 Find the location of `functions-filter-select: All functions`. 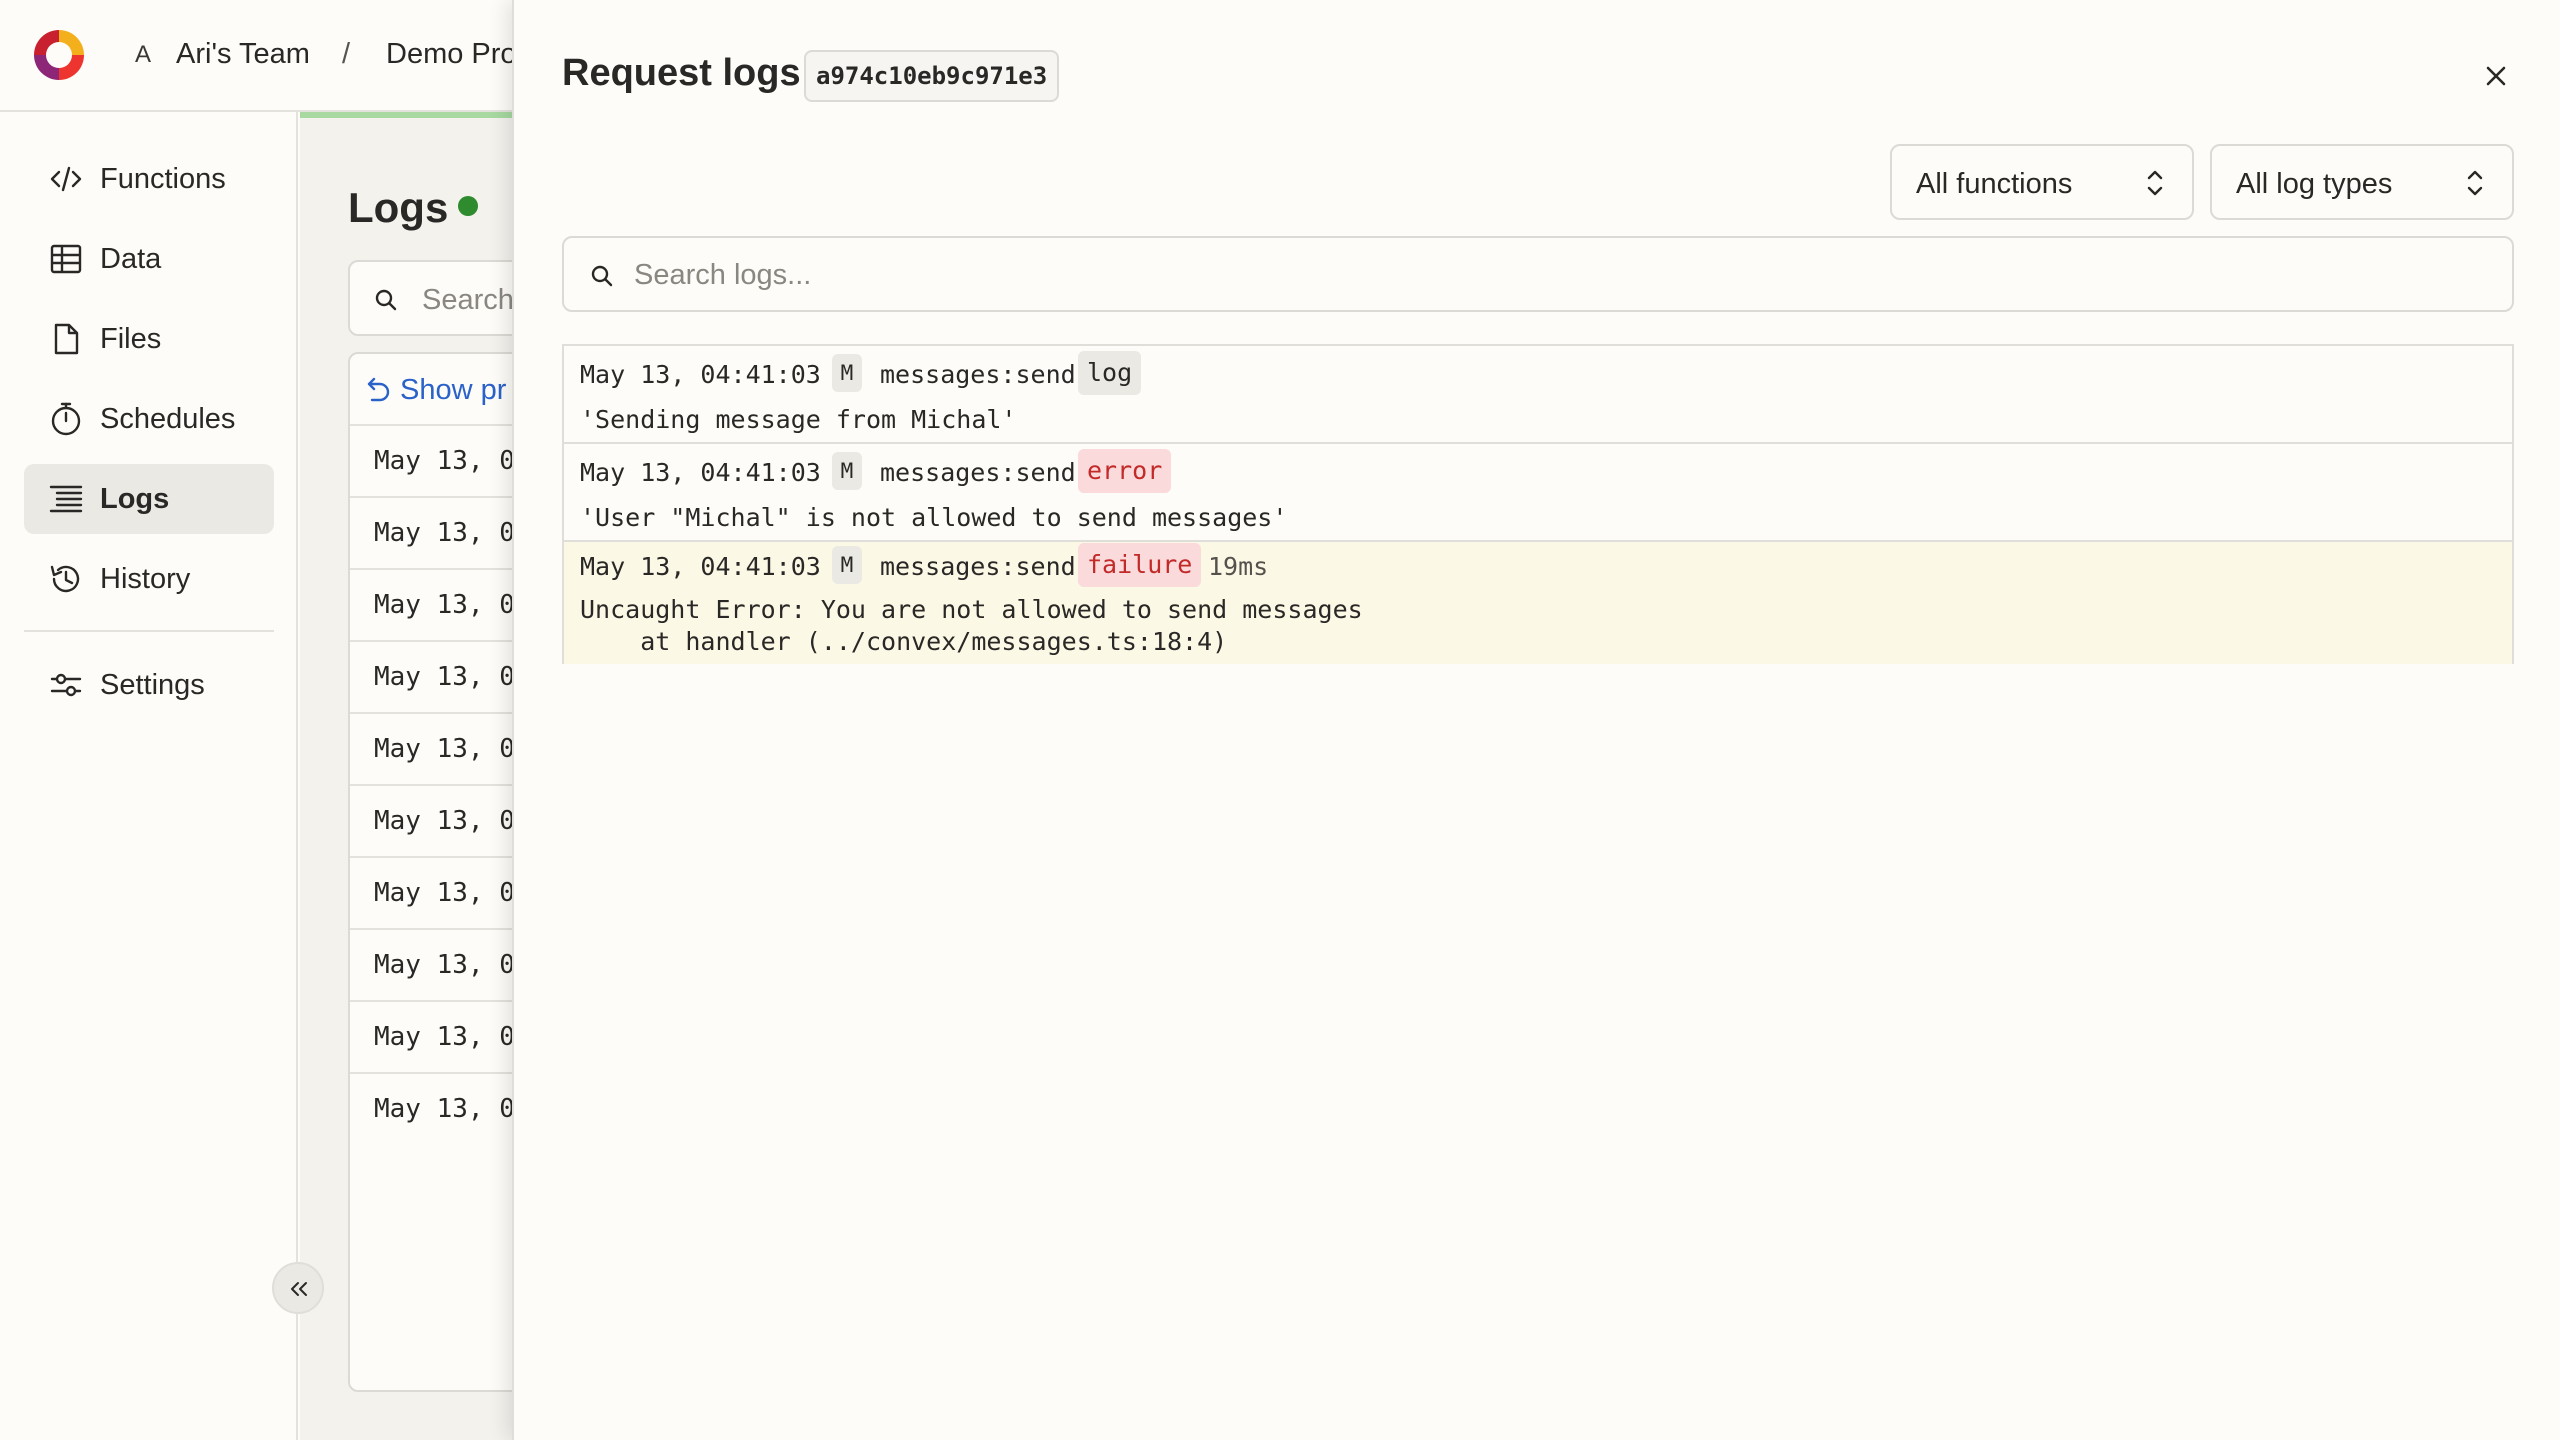

functions-filter-select: All functions is located at coordinates (2042, 182).